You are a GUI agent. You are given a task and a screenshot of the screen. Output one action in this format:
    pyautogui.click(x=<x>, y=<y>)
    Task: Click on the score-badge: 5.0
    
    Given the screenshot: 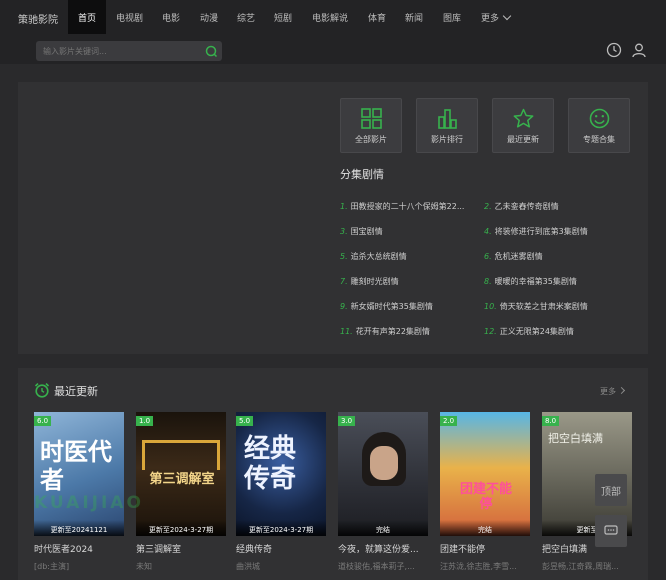 What is the action you would take?
    pyautogui.click(x=245, y=421)
    